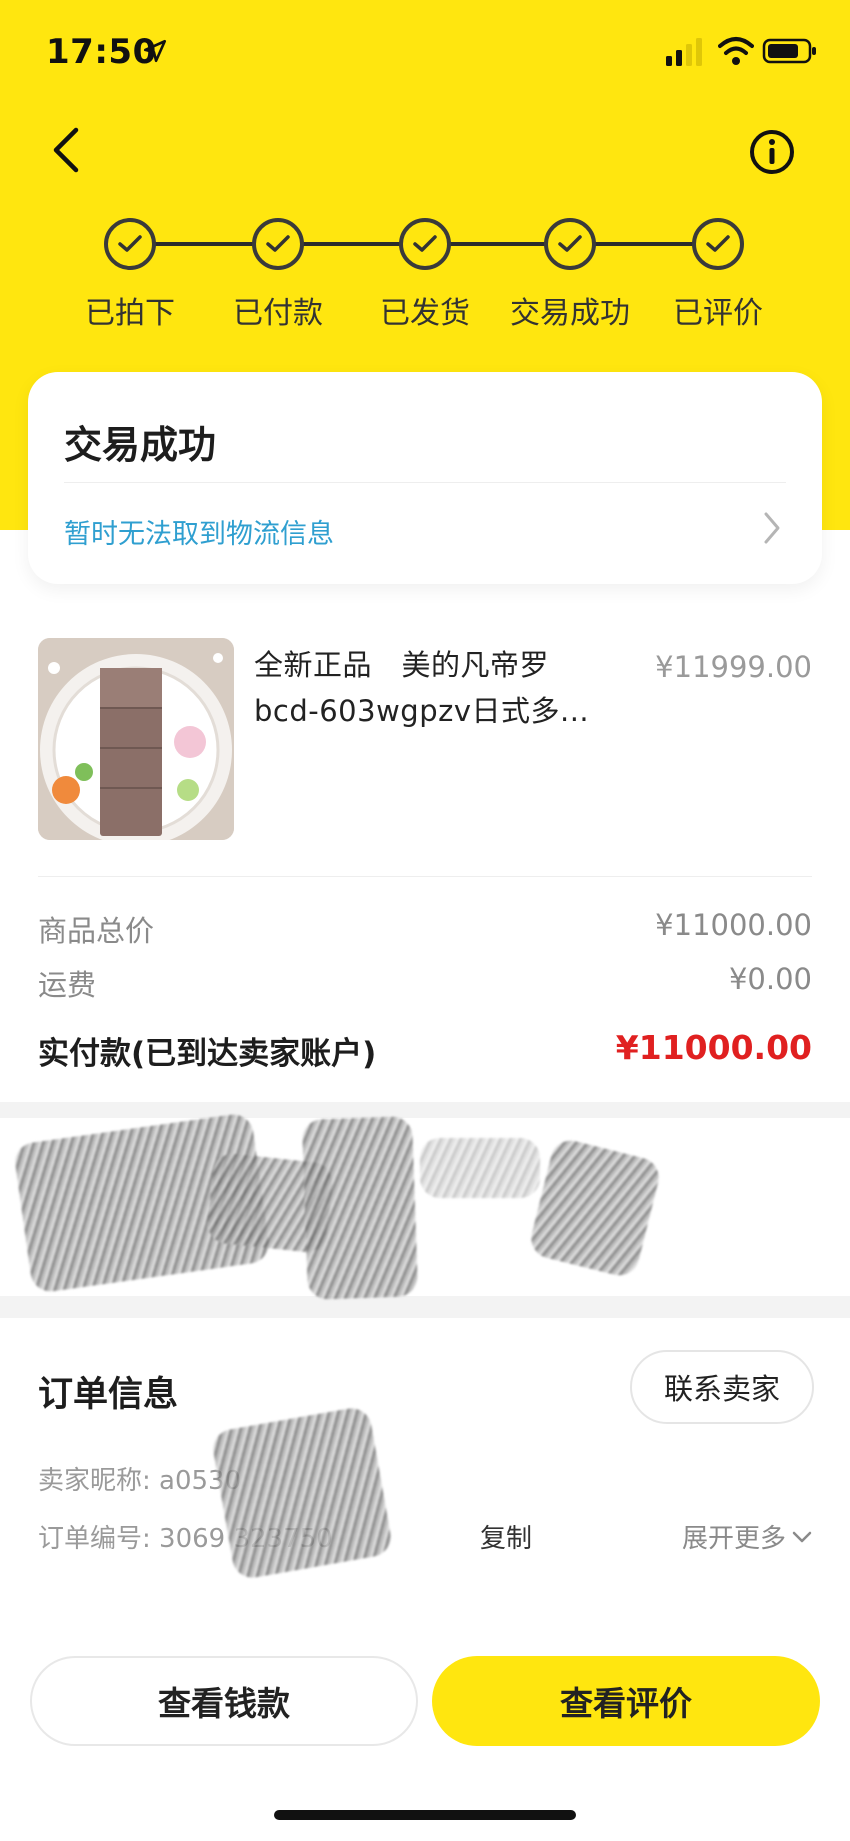 The width and height of the screenshot is (850, 1841). What do you see at coordinates (136, 739) in the screenshot?
I see `product-image` at bounding box center [136, 739].